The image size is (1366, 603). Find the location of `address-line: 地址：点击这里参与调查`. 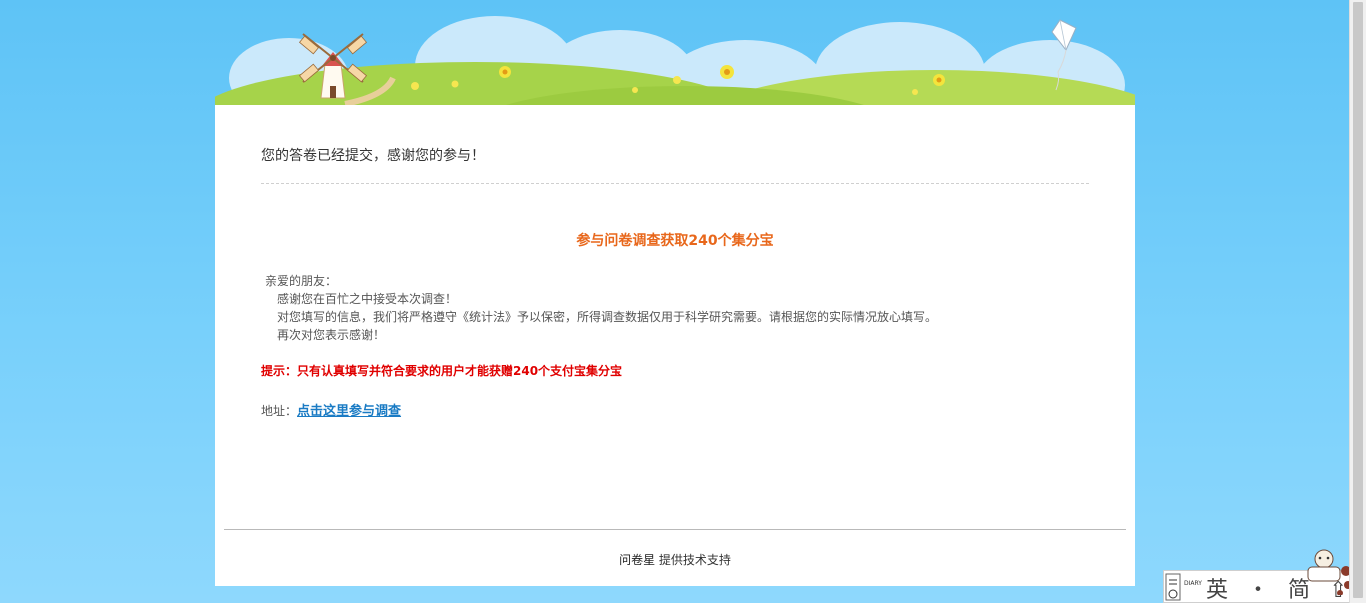

address-line: 地址：点击这里参与调查 is located at coordinates (331, 409).